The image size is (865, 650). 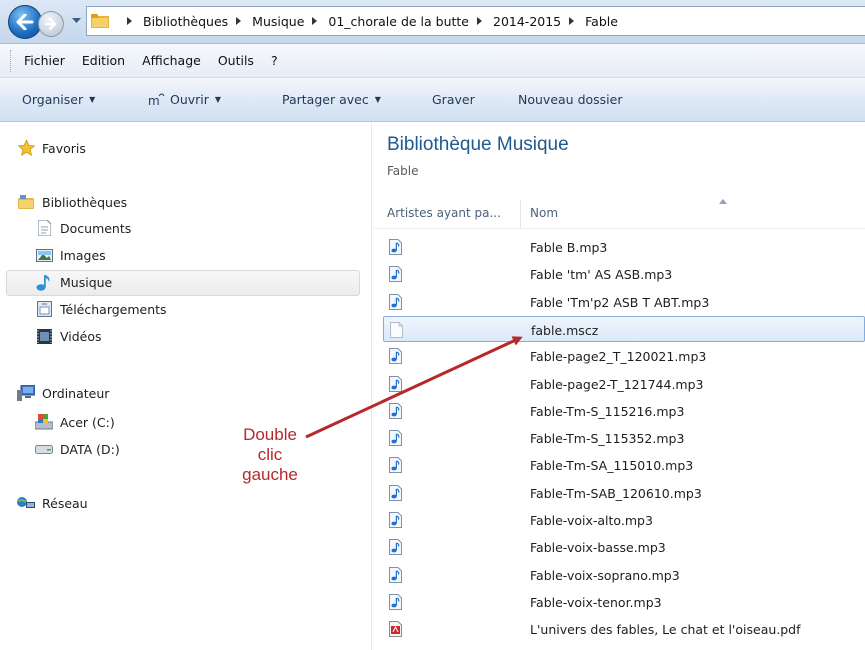 What do you see at coordinates (44, 336) in the screenshot?
I see `video-icon` at bounding box center [44, 336].